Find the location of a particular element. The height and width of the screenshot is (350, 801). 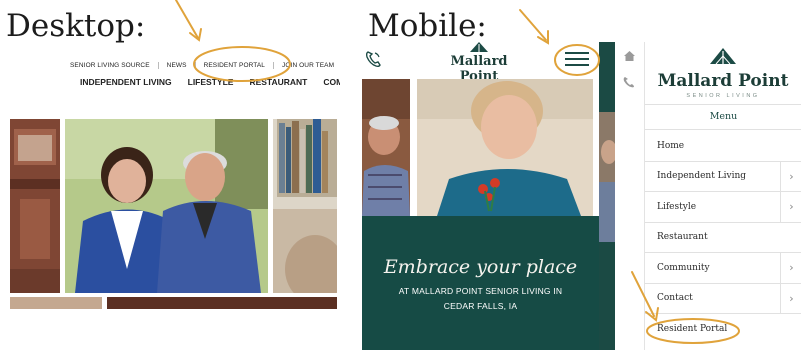

nav-independent-living: INDEPENDENT LIVING is located at coordinates (126, 84).